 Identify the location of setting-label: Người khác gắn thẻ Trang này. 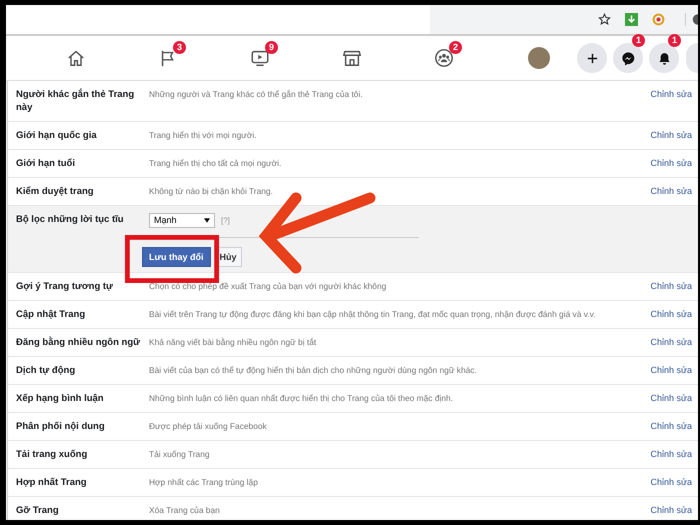
(76, 101).